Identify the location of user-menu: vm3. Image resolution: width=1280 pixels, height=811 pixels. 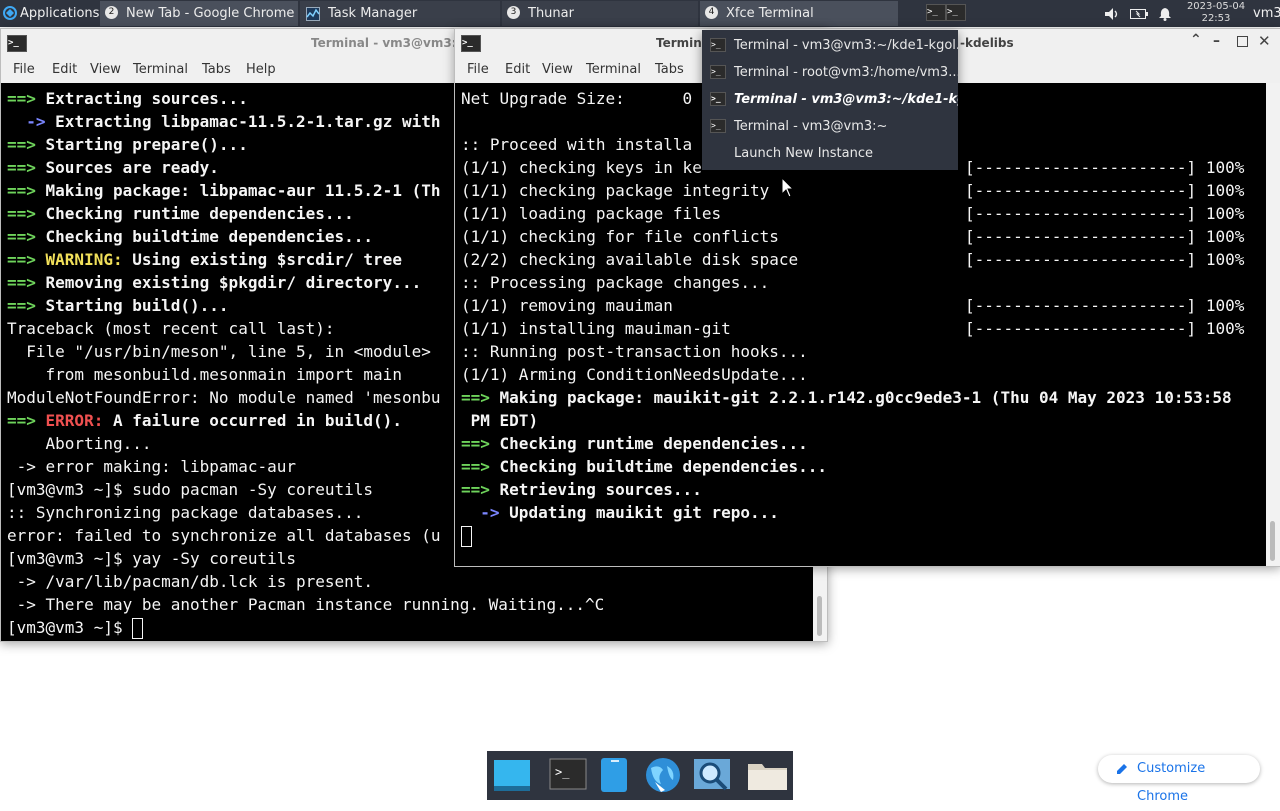
(1266, 13).